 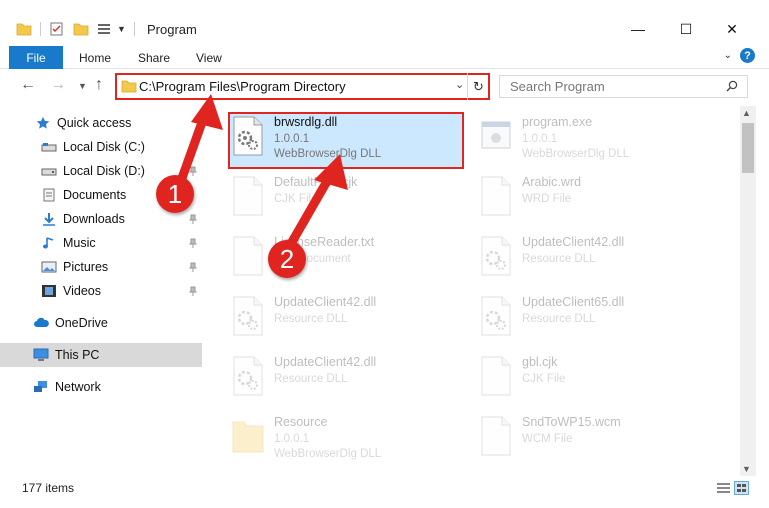 What do you see at coordinates (101, 243) in the screenshot?
I see `sidebar-item-music: Music` at bounding box center [101, 243].